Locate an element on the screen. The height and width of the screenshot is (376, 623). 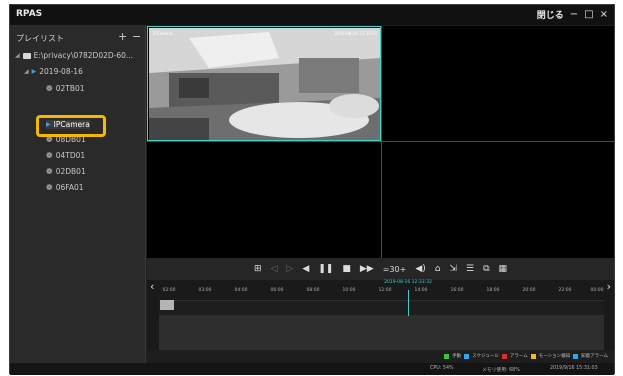
memory-usage: メモリ使用: 68% is located at coordinates (501, 370).